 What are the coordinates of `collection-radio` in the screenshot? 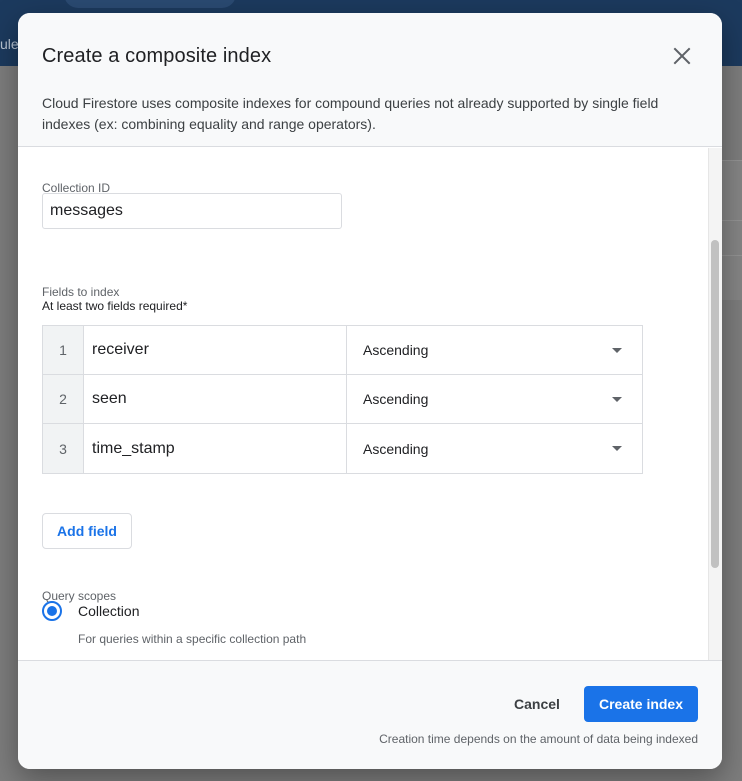 It's located at (52, 611).